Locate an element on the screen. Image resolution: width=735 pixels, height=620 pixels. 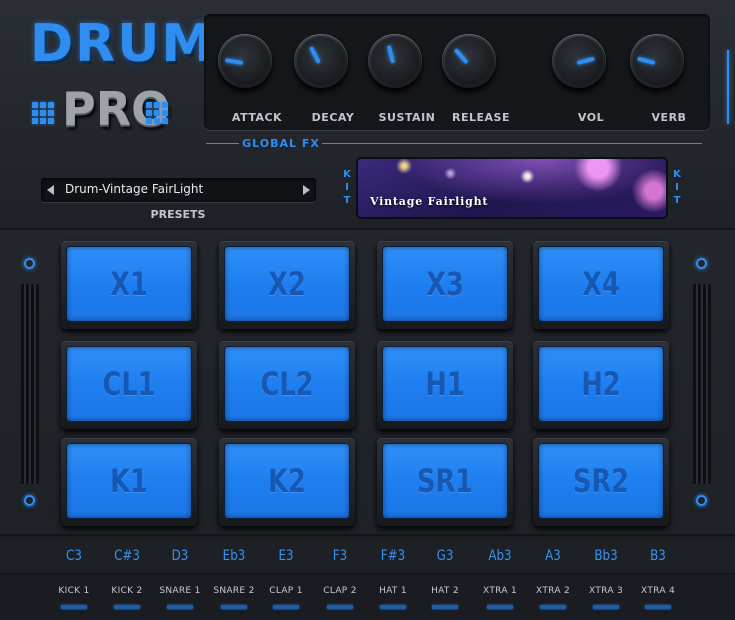
pad-label: H1 is located at coordinates (445, 384).